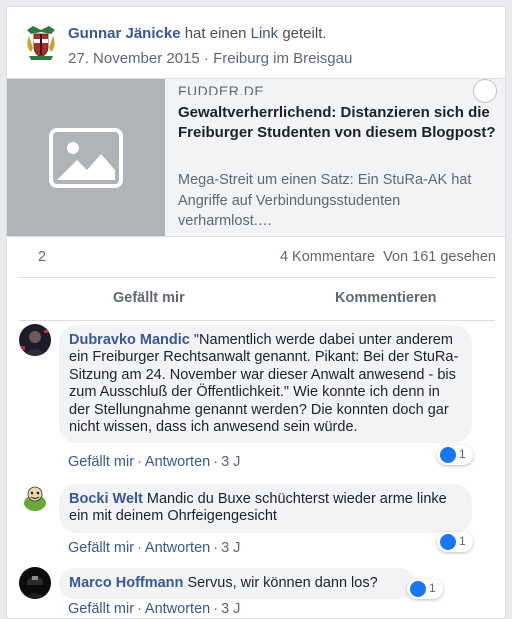 The width and height of the screenshot is (512, 619). I want to click on link-word: Link, so click(265, 33).